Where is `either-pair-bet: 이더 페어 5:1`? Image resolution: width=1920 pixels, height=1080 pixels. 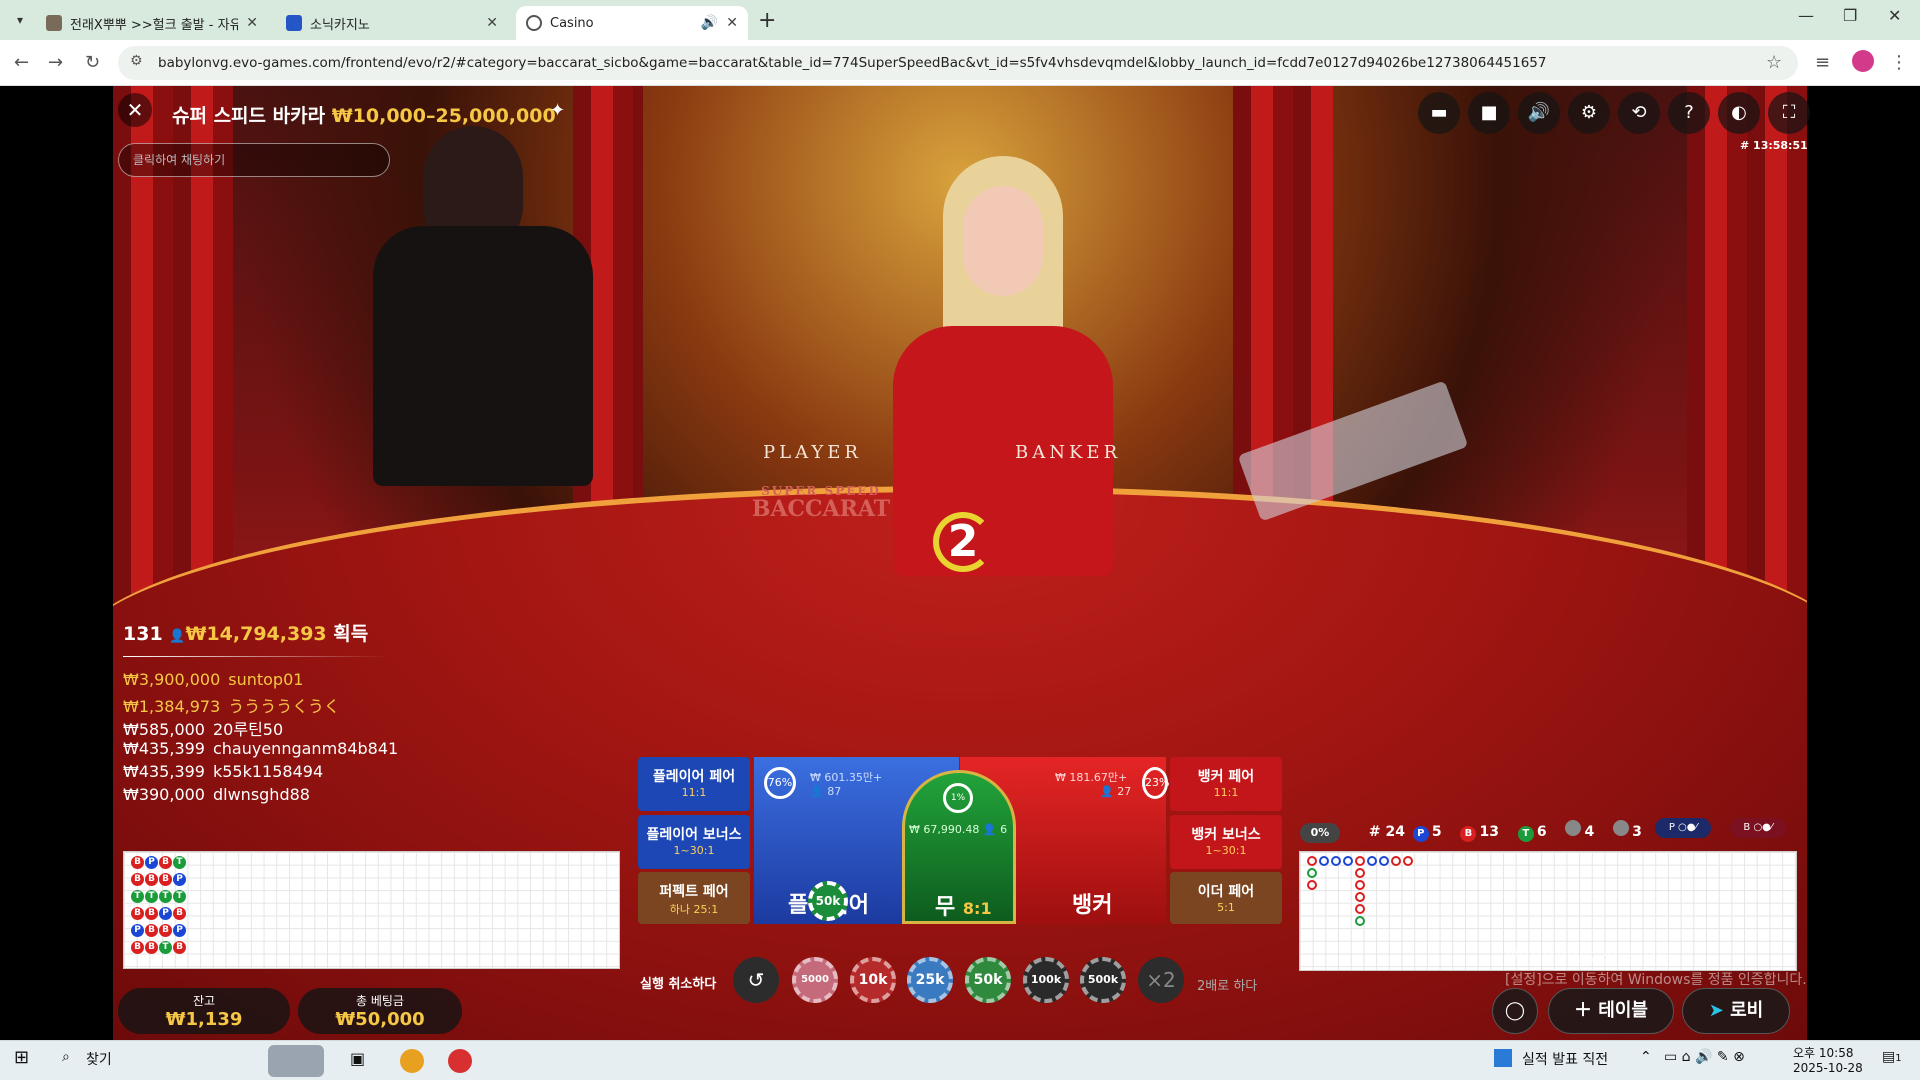
either-pair-bet: 이더 페어 5:1 is located at coordinates (1226, 898).